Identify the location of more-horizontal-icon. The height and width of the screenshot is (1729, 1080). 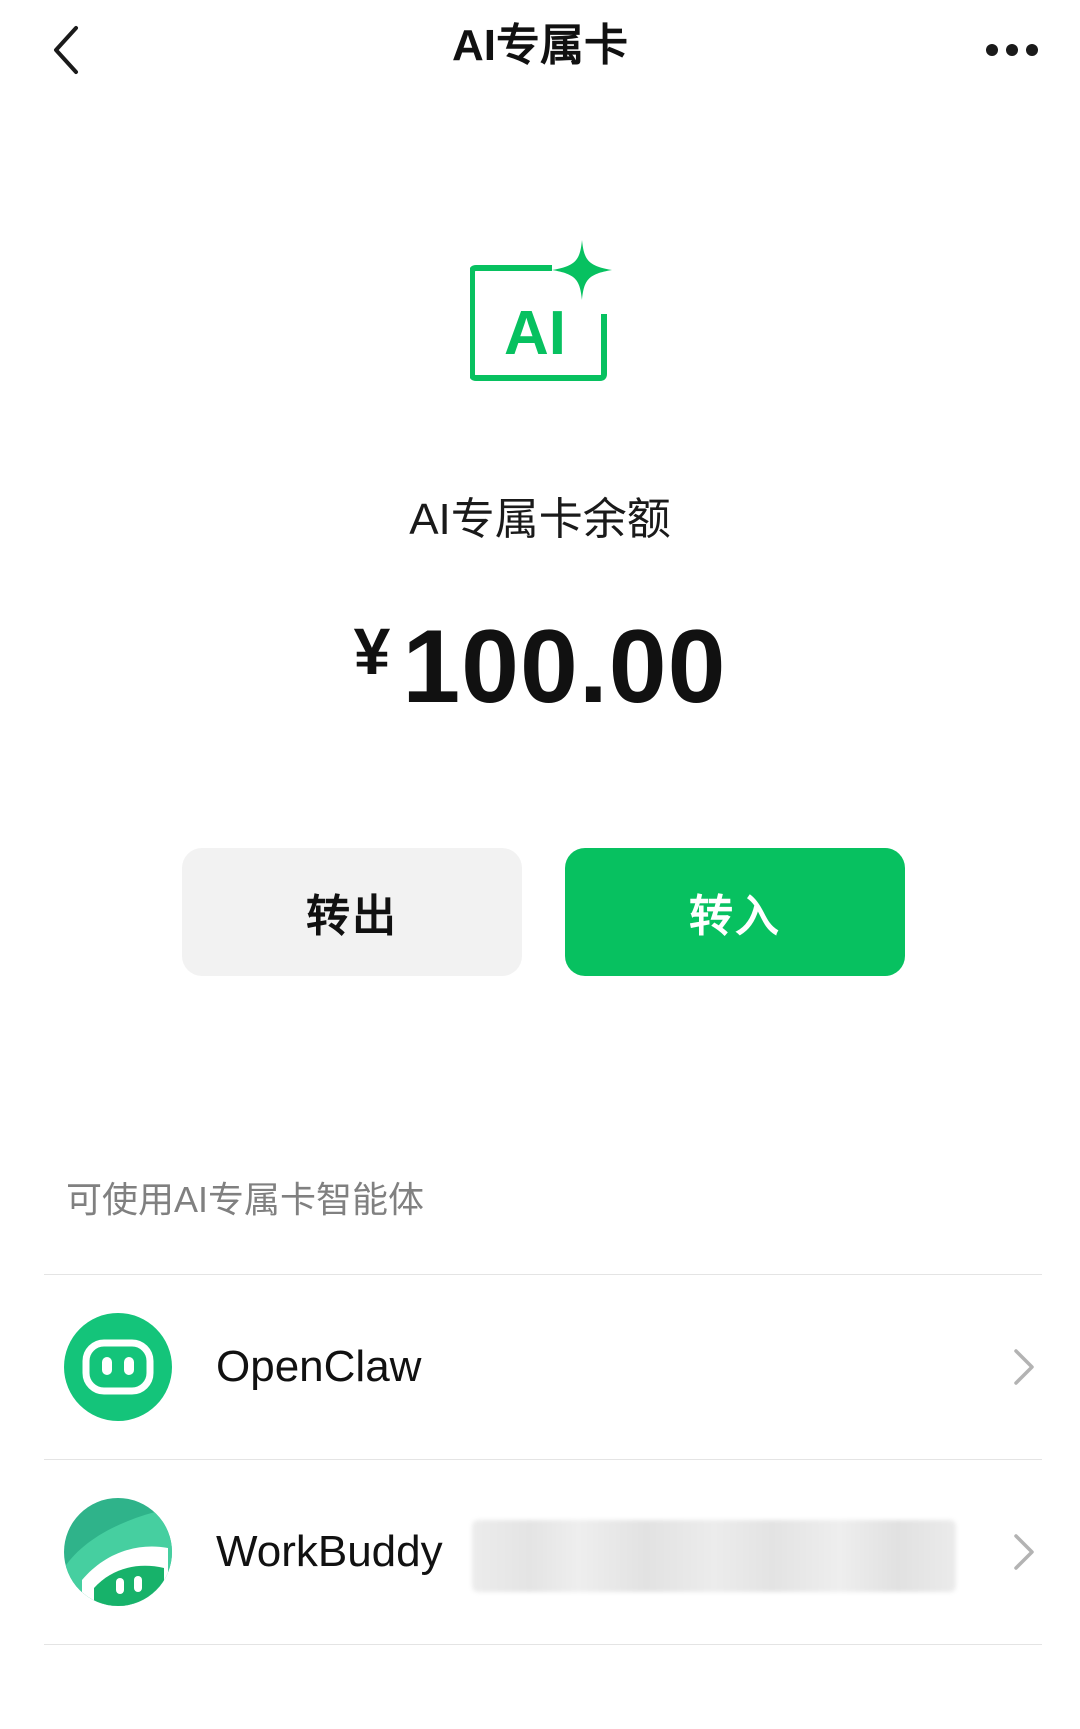
(1012, 50).